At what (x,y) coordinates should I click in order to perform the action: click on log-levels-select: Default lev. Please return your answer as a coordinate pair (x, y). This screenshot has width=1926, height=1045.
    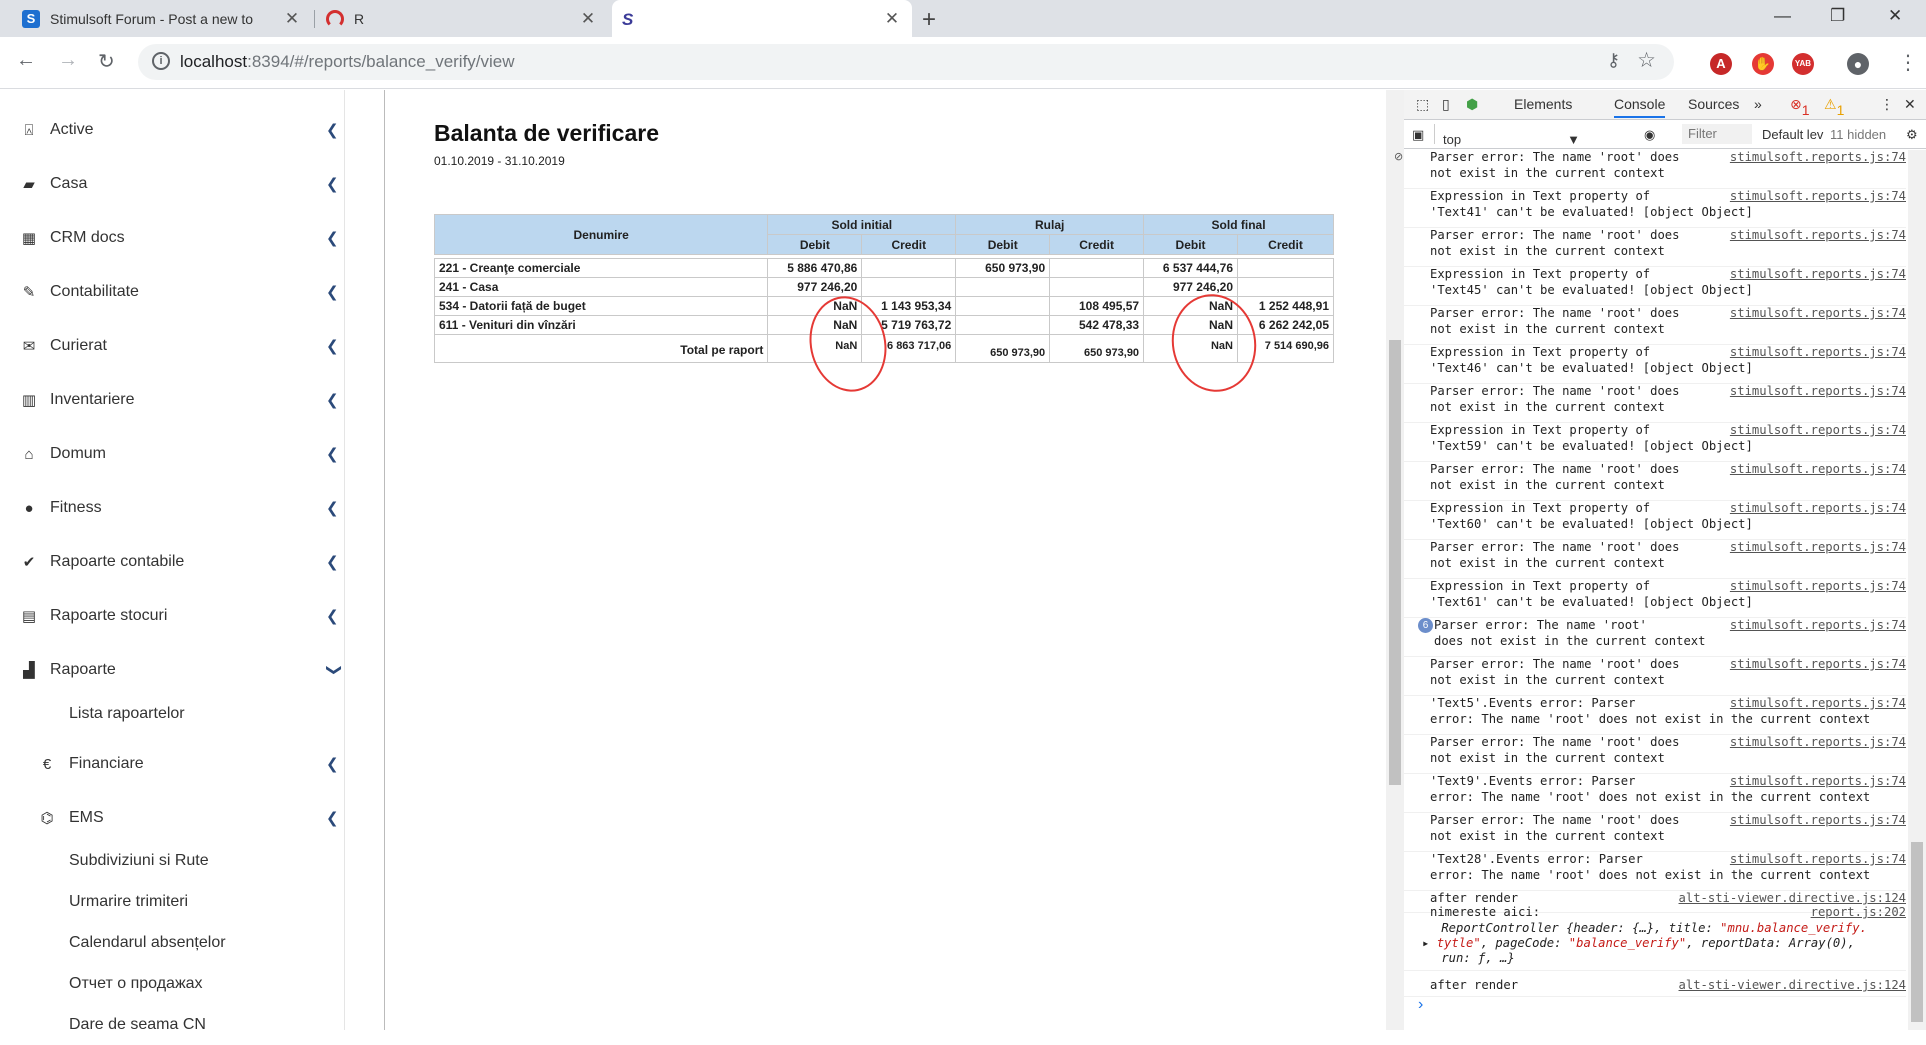
    Looking at the image, I should click on (1792, 134).